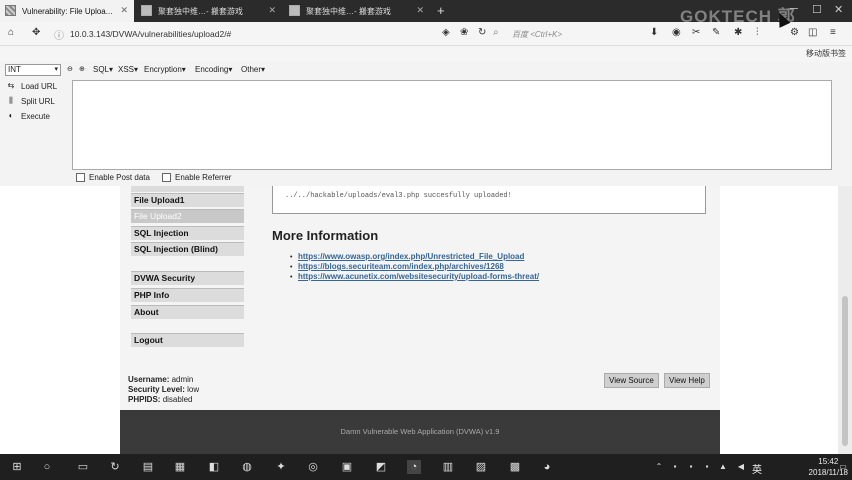 The width and height of the screenshot is (852, 480). What do you see at coordinates (187, 200) in the screenshot?
I see `sidebar-item-file-upload1: File Upload1` at bounding box center [187, 200].